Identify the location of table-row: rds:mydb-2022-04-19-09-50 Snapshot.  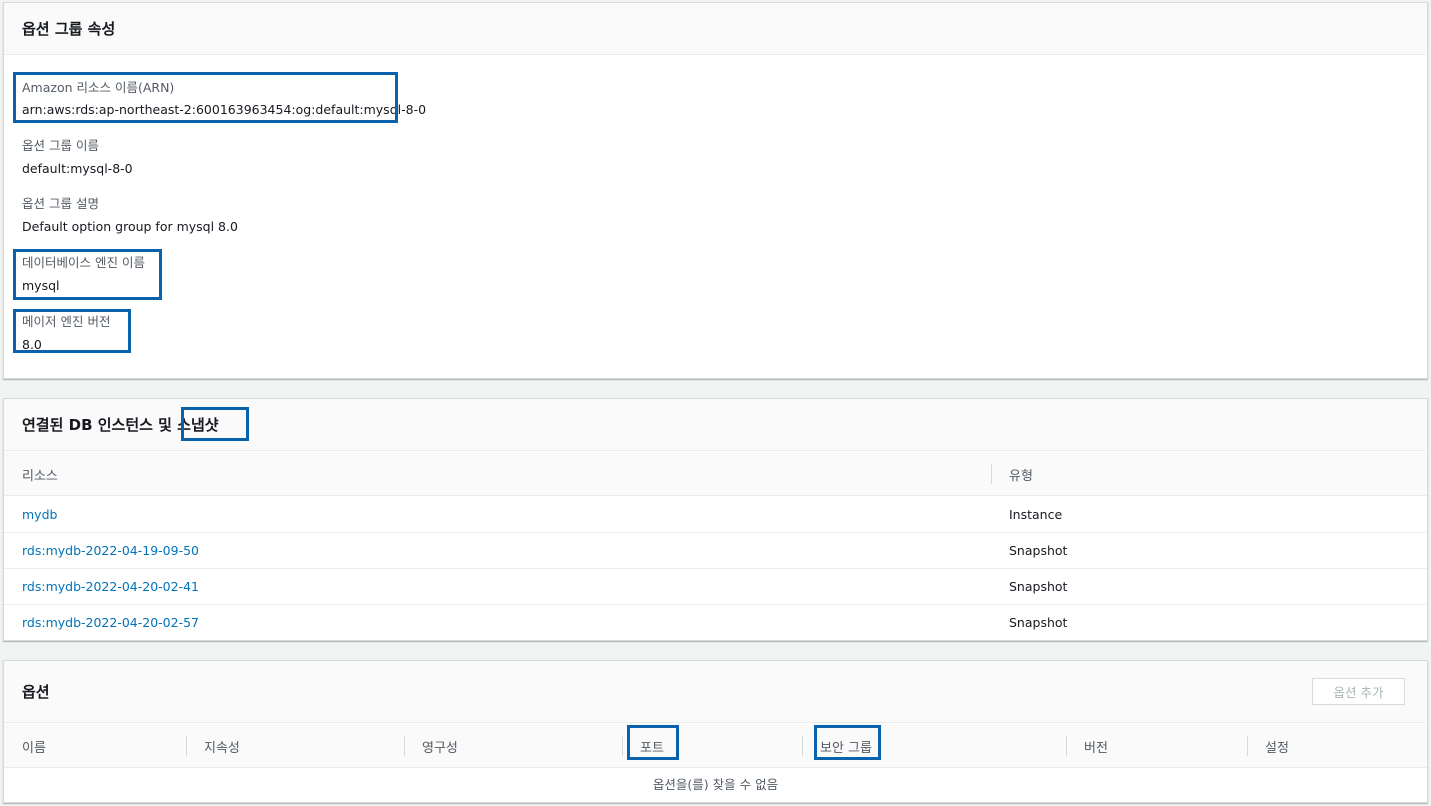
(715, 551).